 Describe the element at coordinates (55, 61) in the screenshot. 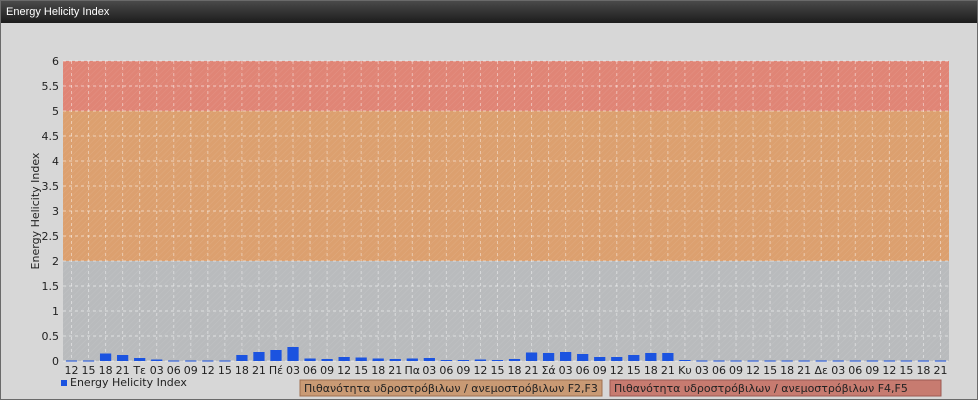

I see `y-tick-label: 6` at that location.